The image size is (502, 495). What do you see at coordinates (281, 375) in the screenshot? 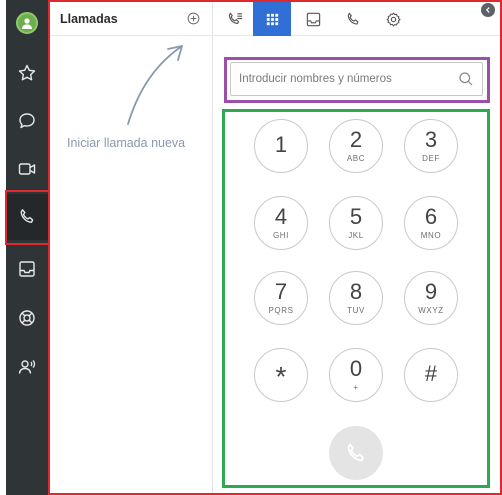
I see `dial-key-star: *` at bounding box center [281, 375].